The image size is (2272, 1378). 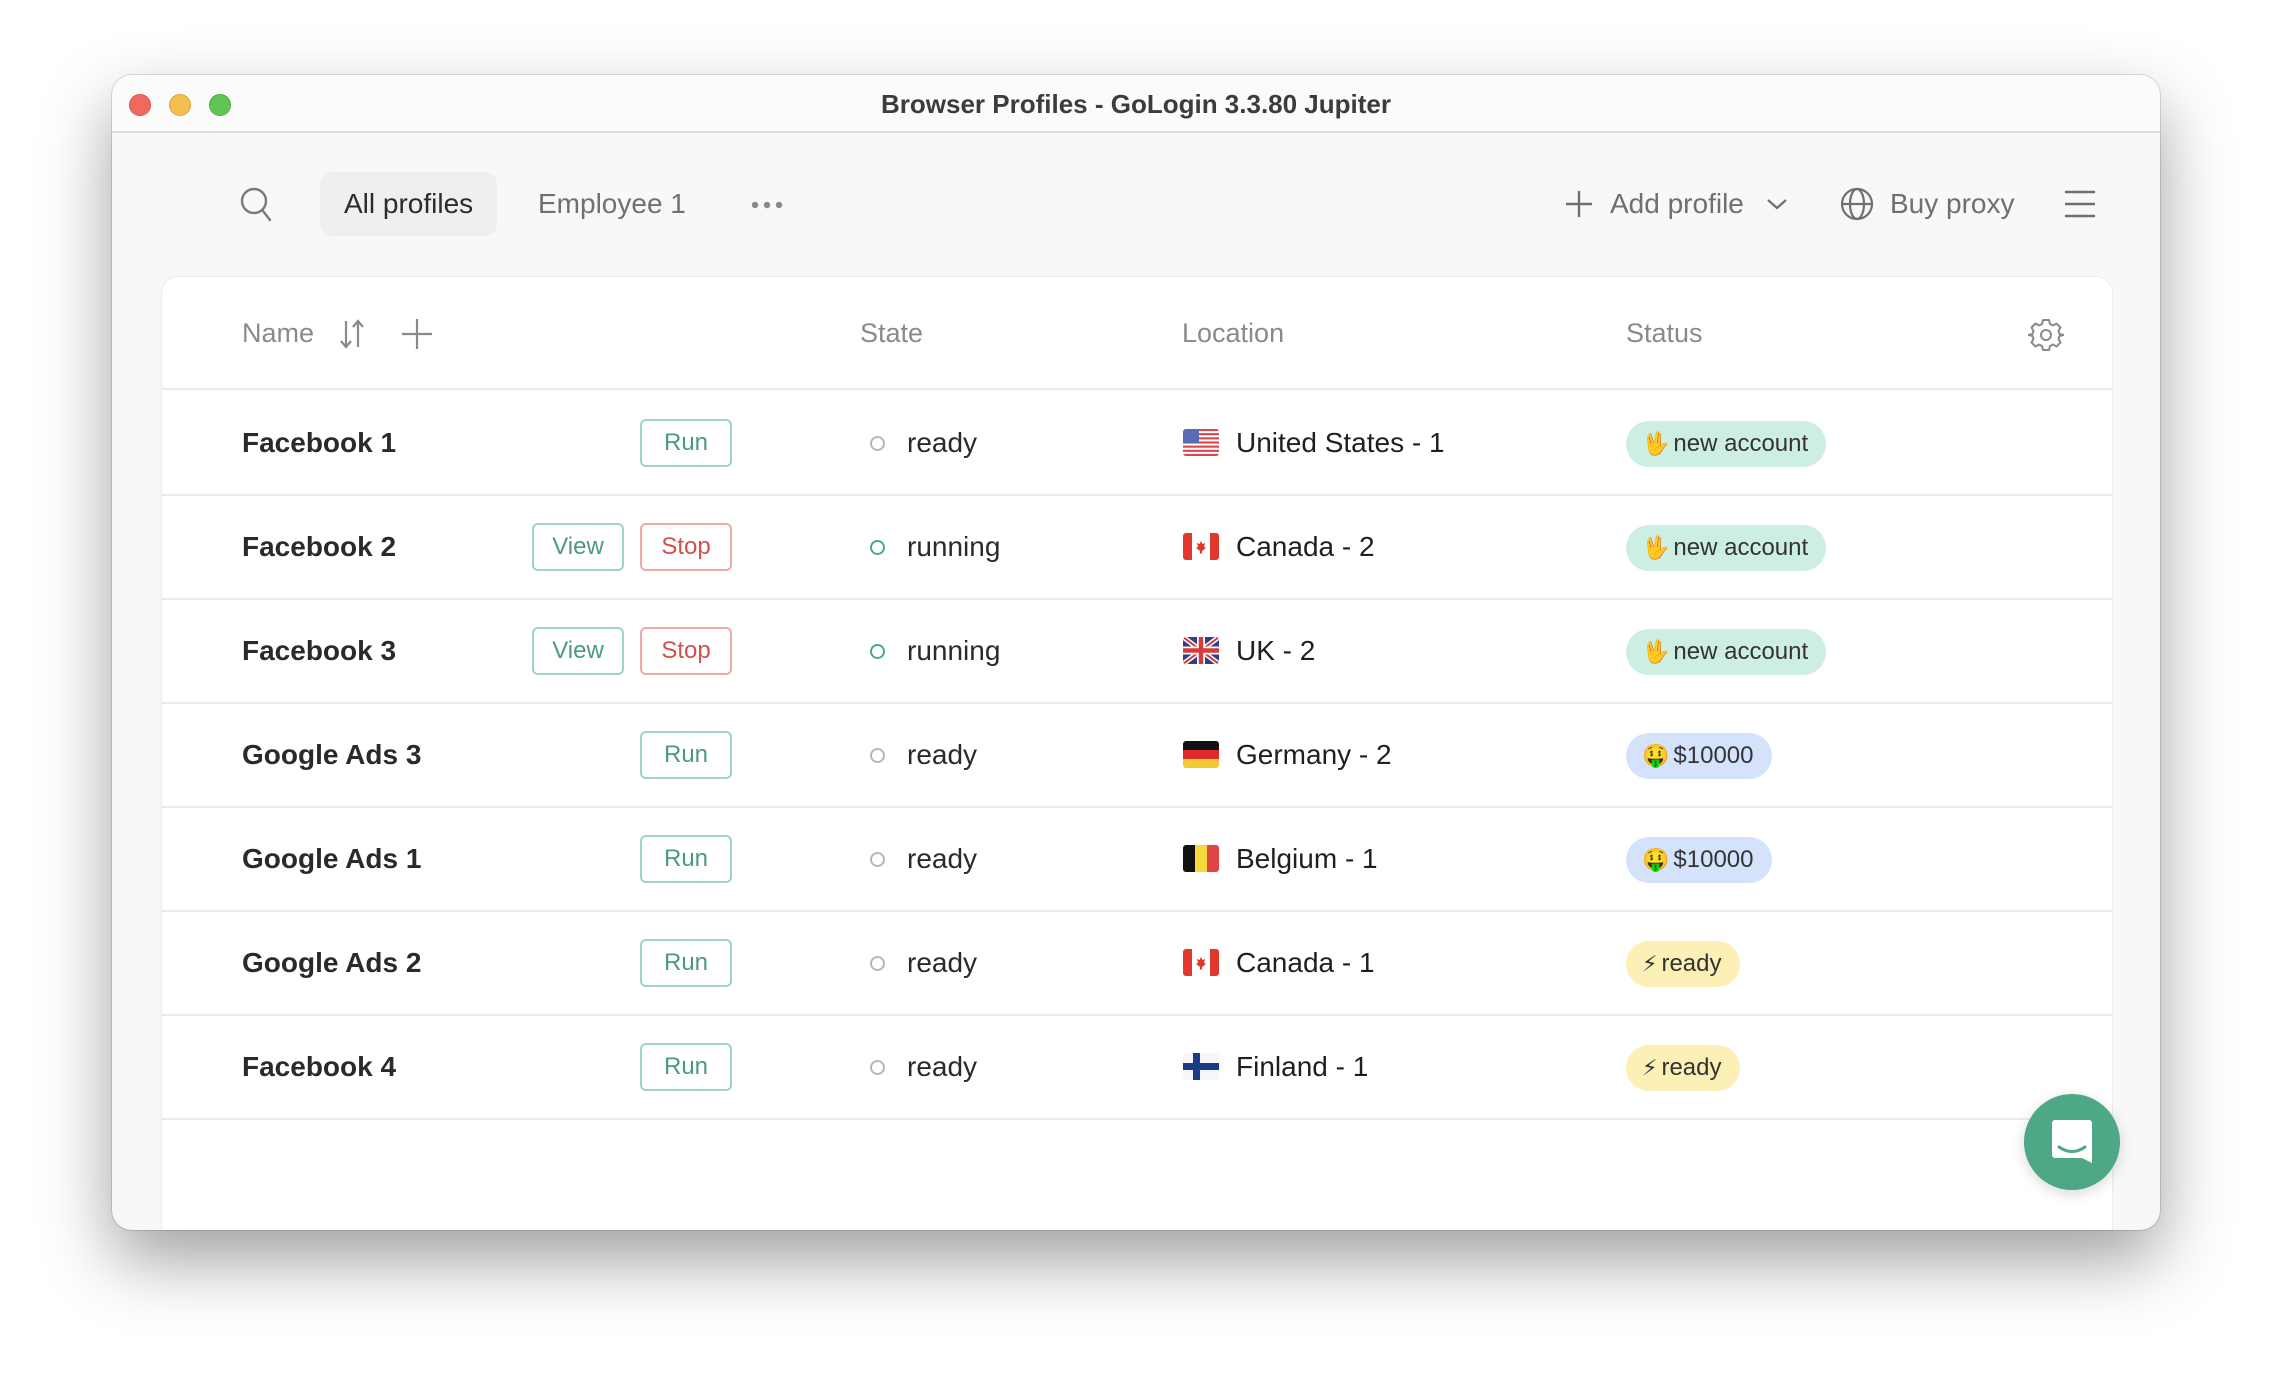 I want to click on table-row: Facebook 4 Run ready Finland - 1 ⚡ ready, so click(x=1137, y=1068).